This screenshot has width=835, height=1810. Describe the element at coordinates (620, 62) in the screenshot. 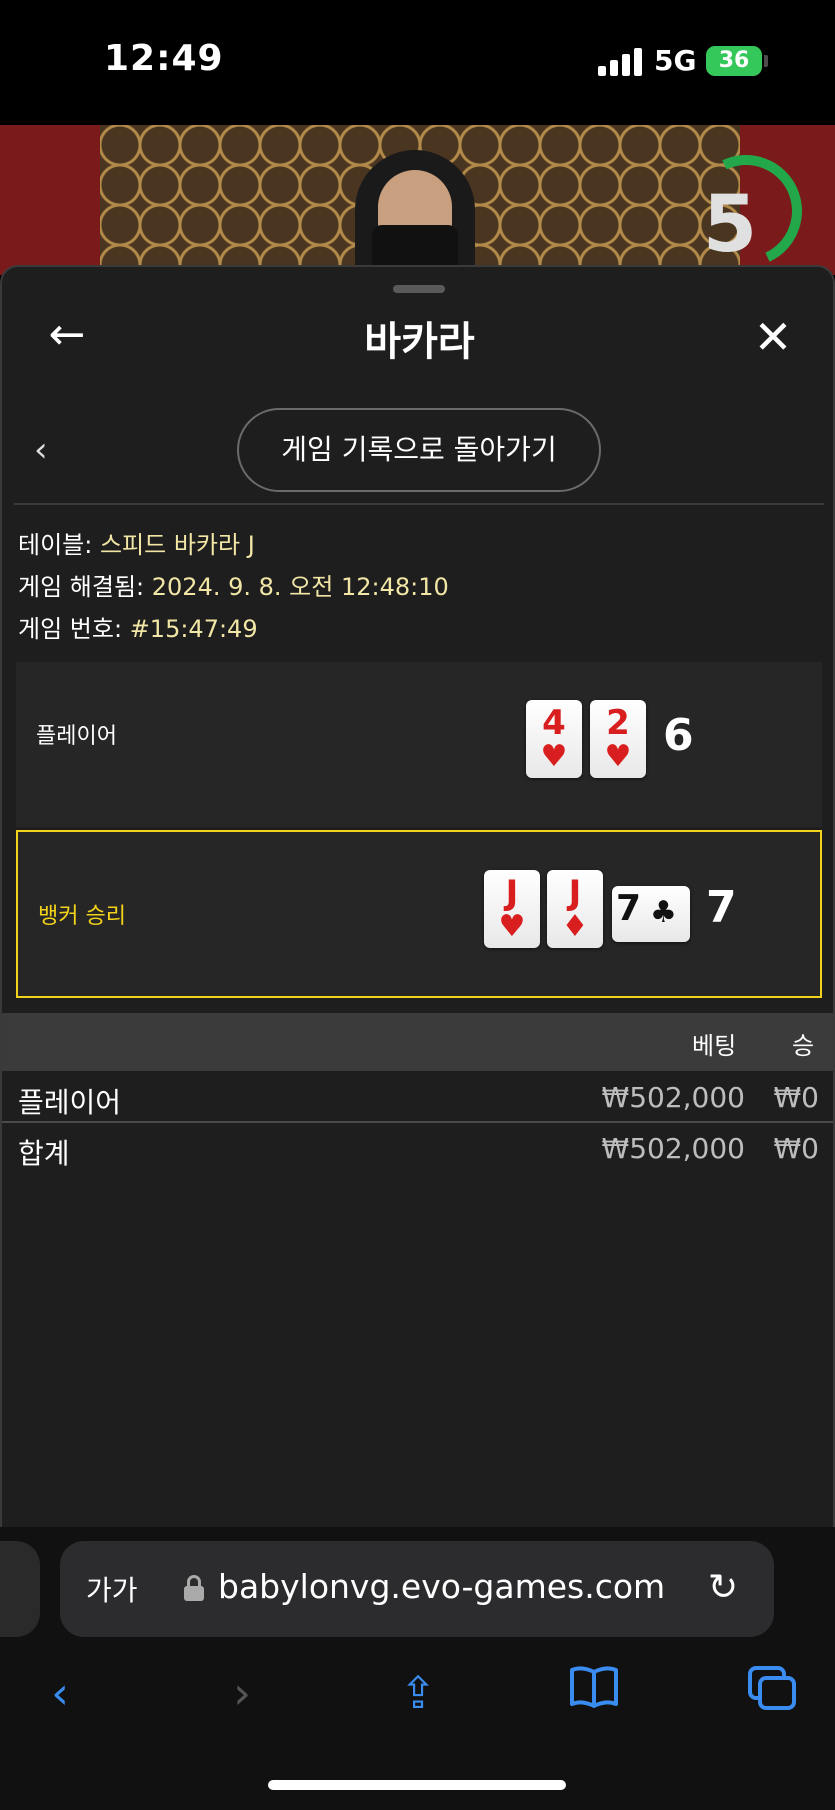

I see `cellular-signal-icon` at that location.